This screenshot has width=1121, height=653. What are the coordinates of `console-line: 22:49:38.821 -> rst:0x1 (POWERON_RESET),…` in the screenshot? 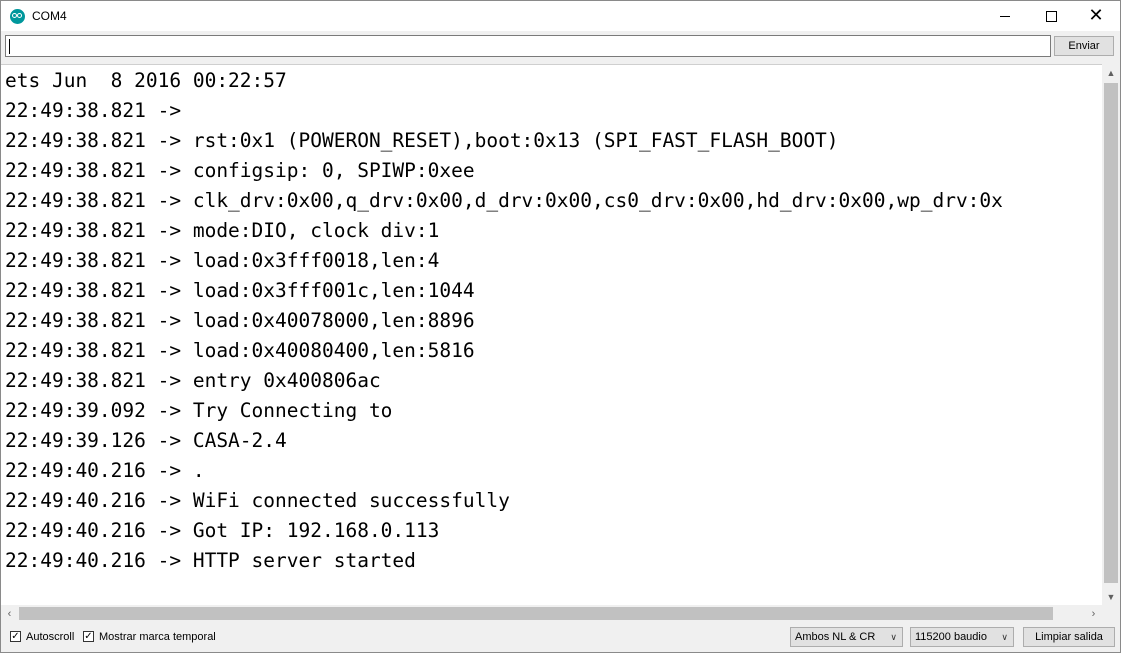 It's located at (422, 140).